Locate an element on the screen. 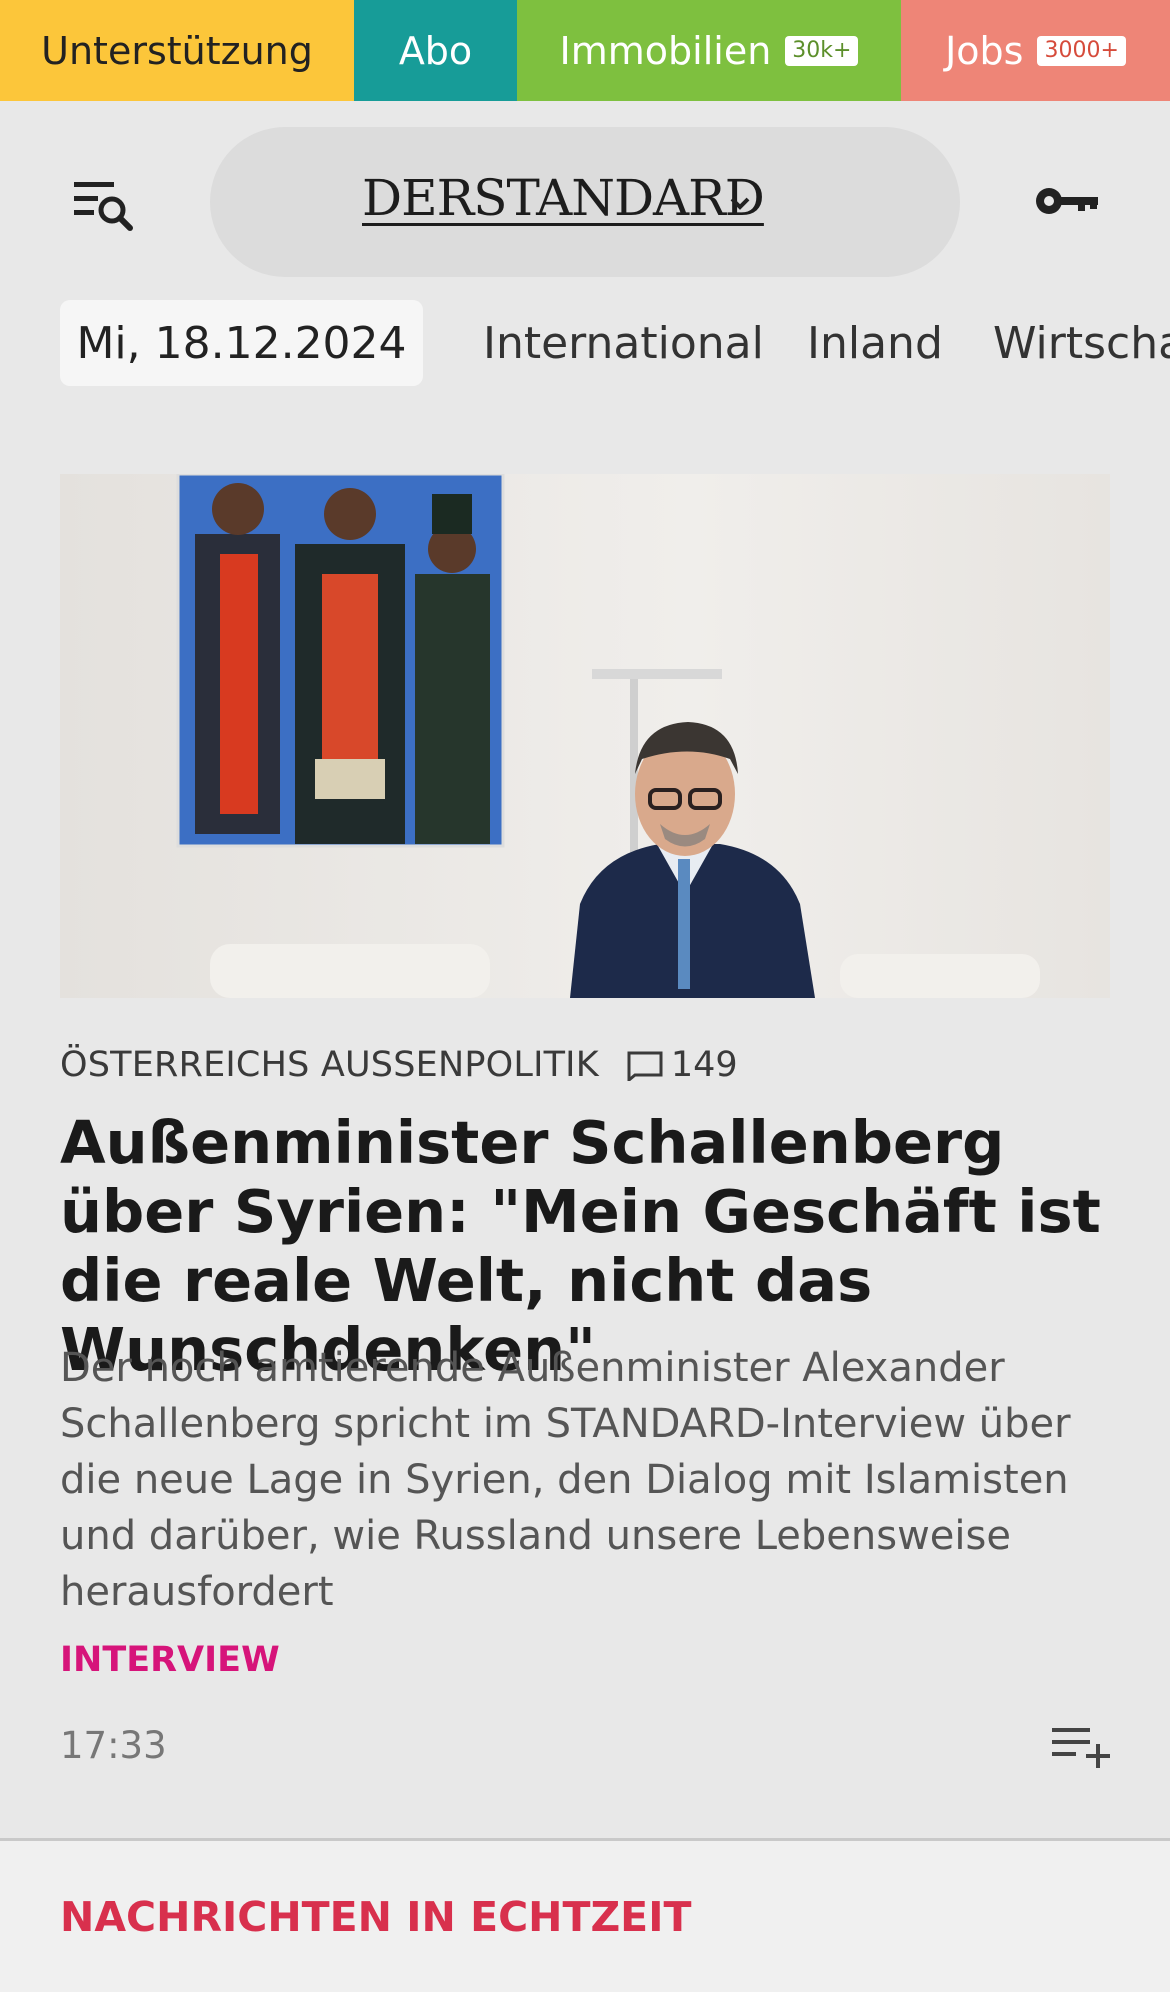 This screenshot has height=1992, width=1170. date-chip: Mi, 18.12.2024 is located at coordinates (241, 343).